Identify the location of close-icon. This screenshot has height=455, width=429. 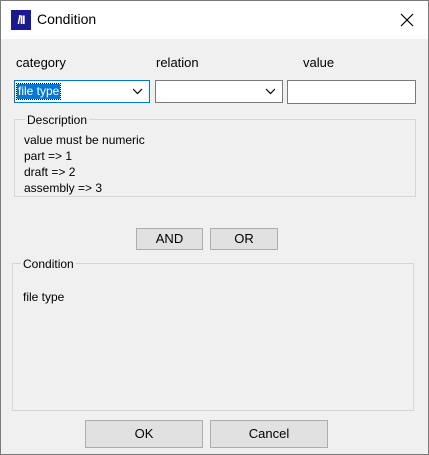
(407, 20).